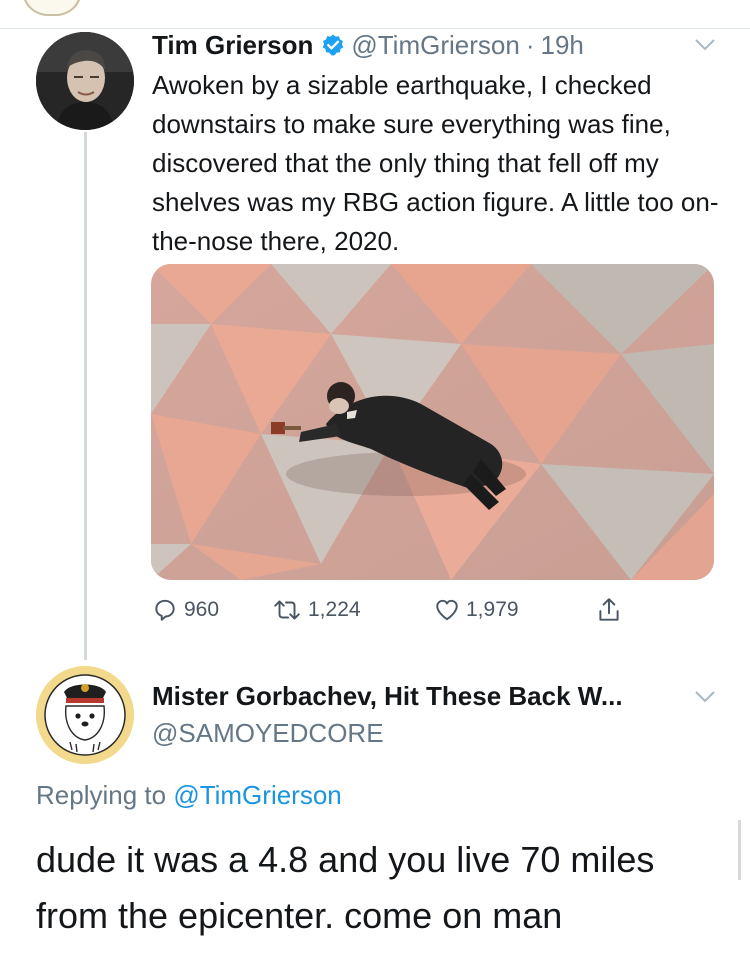 The height and width of the screenshot is (966, 750). I want to click on retweet-action: 1,224, so click(316, 610).